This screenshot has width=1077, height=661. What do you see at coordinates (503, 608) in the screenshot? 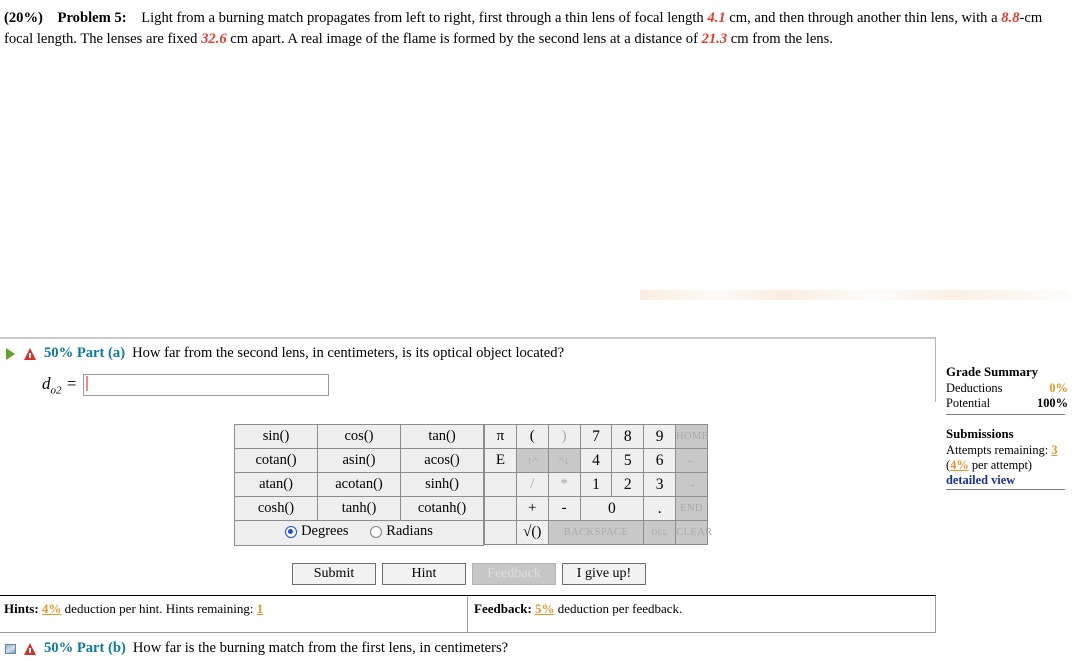
I see `feedback-label: Feedback:` at bounding box center [503, 608].